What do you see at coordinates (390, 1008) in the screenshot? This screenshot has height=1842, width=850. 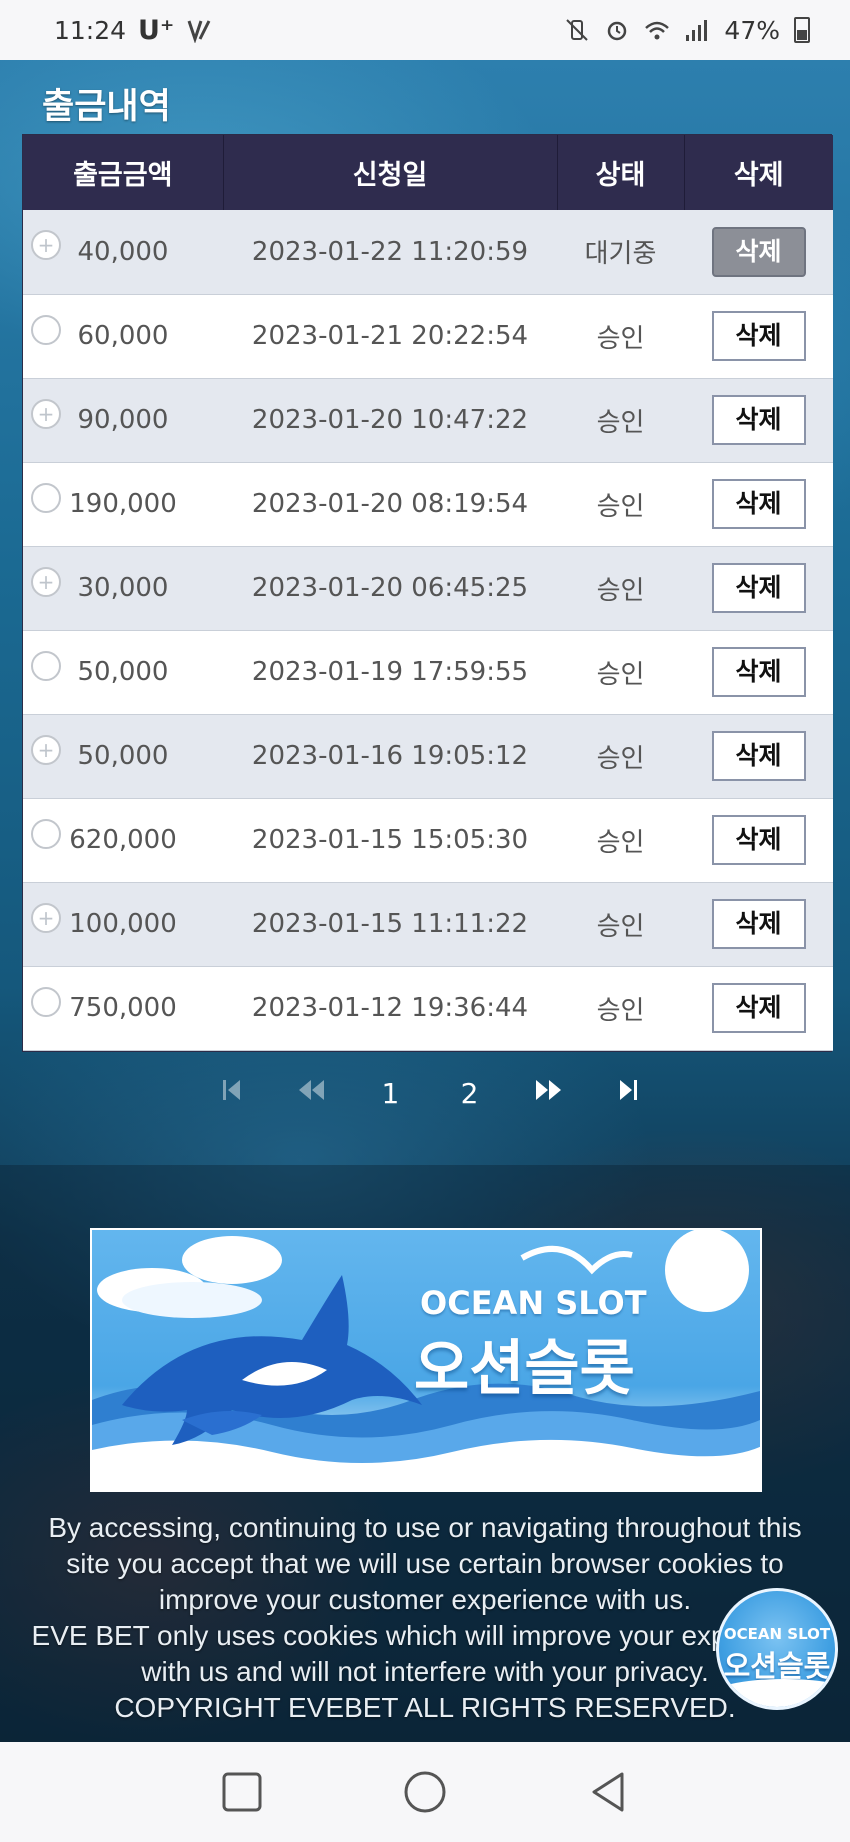 I see `request-date: 2023-01-12 19:36:44` at bounding box center [390, 1008].